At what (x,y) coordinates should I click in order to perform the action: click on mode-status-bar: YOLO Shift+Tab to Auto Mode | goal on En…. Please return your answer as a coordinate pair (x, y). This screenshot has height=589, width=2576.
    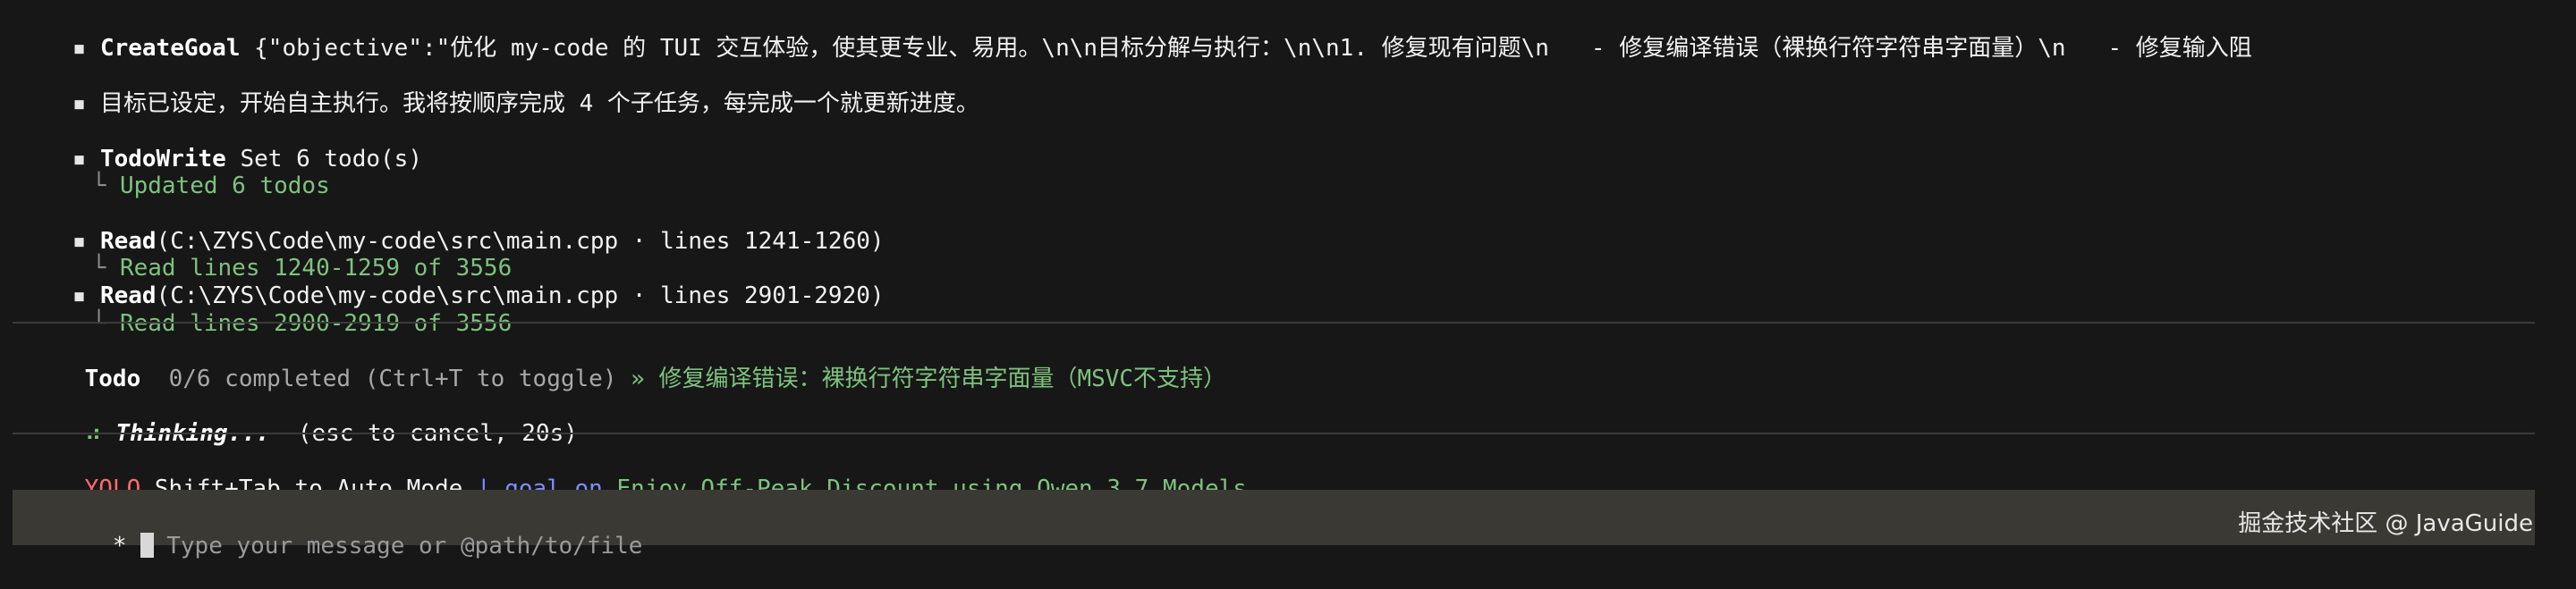
    Looking at the image, I should click on (638, 474).